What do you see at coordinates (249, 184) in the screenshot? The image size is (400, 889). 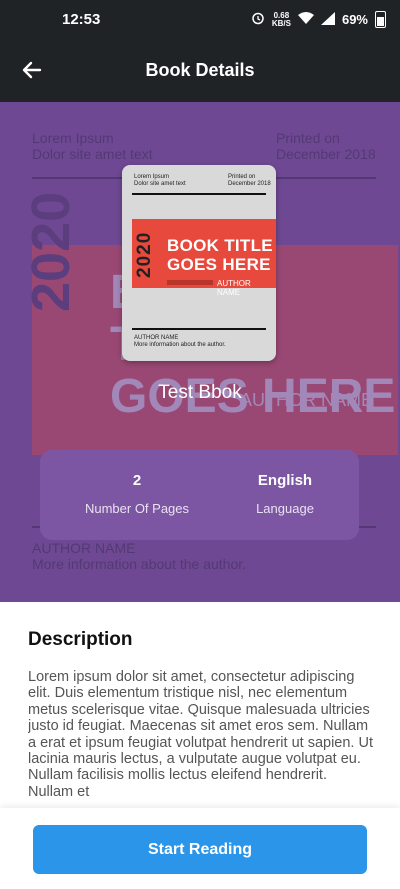 I see `cover-top-right-line2: December 2018` at bounding box center [249, 184].